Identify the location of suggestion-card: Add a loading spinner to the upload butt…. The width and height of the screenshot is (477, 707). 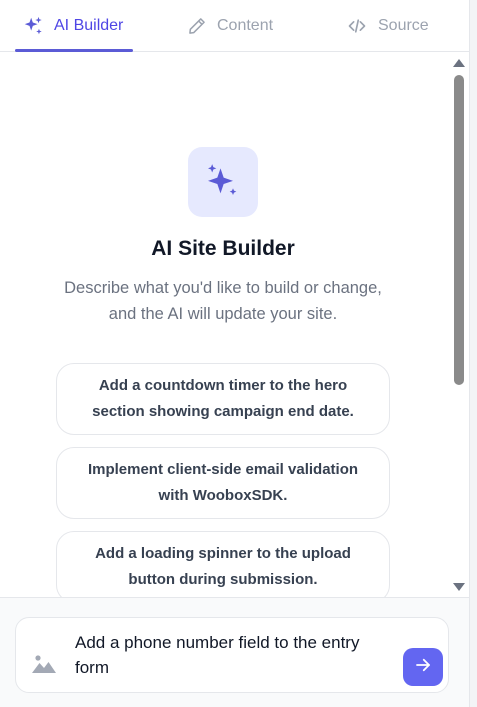
(223, 564).